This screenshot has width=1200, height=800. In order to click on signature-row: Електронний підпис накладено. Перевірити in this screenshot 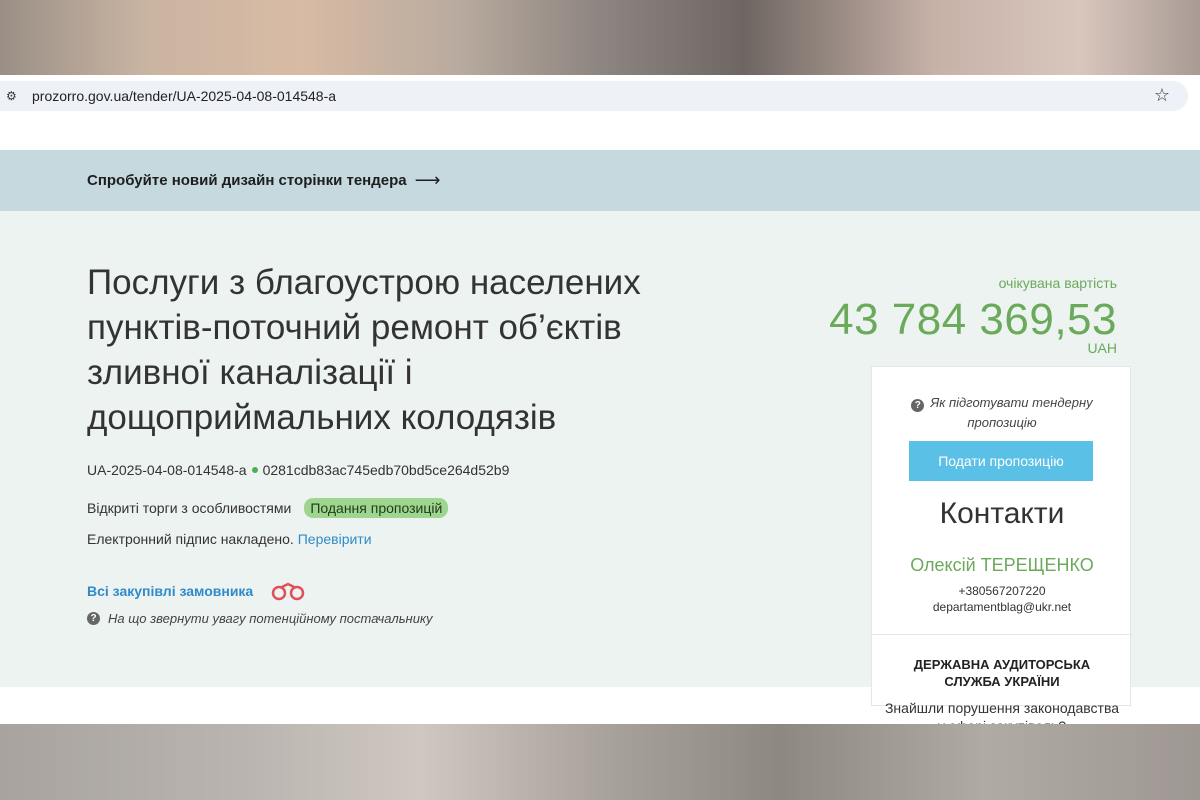, I will do `click(229, 539)`.